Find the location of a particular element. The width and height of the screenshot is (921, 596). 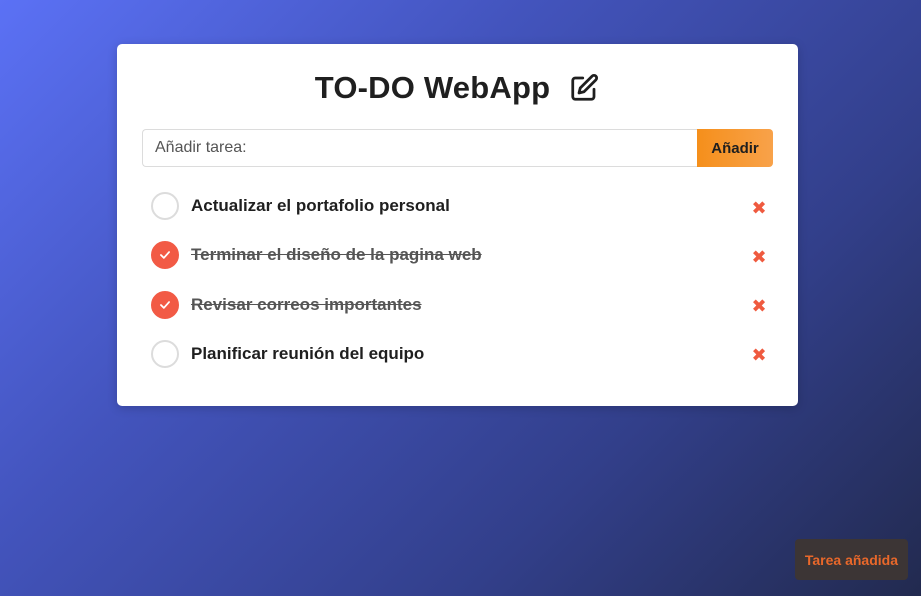

task-input is located at coordinates (419, 148).